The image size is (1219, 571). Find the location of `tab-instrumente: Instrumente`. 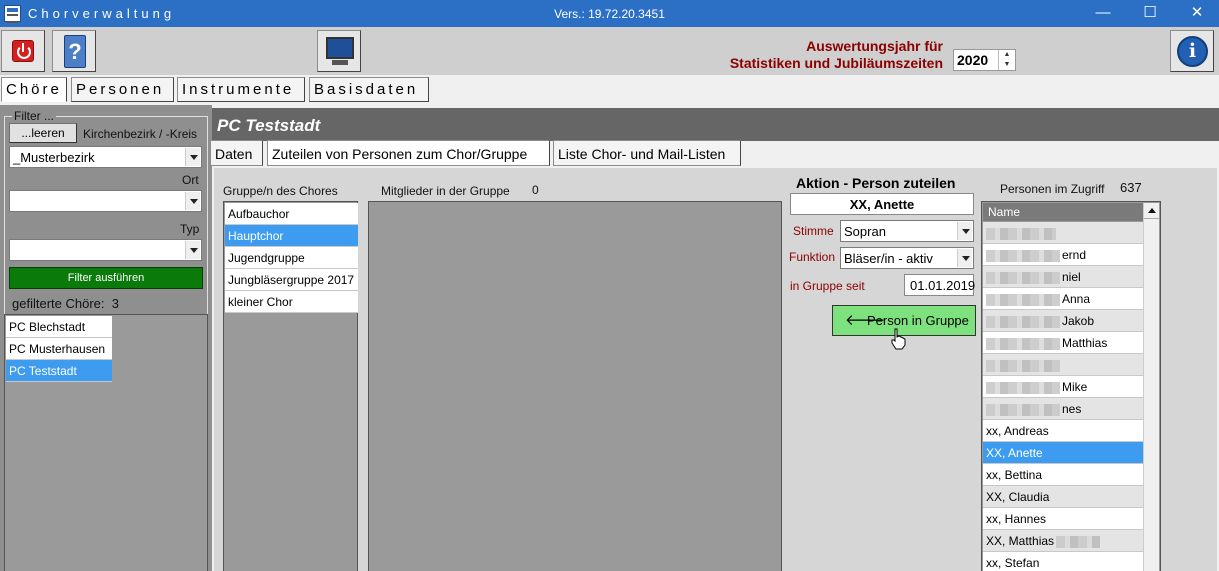

tab-instrumente: Instrumente is located at coordinates (241, 89).